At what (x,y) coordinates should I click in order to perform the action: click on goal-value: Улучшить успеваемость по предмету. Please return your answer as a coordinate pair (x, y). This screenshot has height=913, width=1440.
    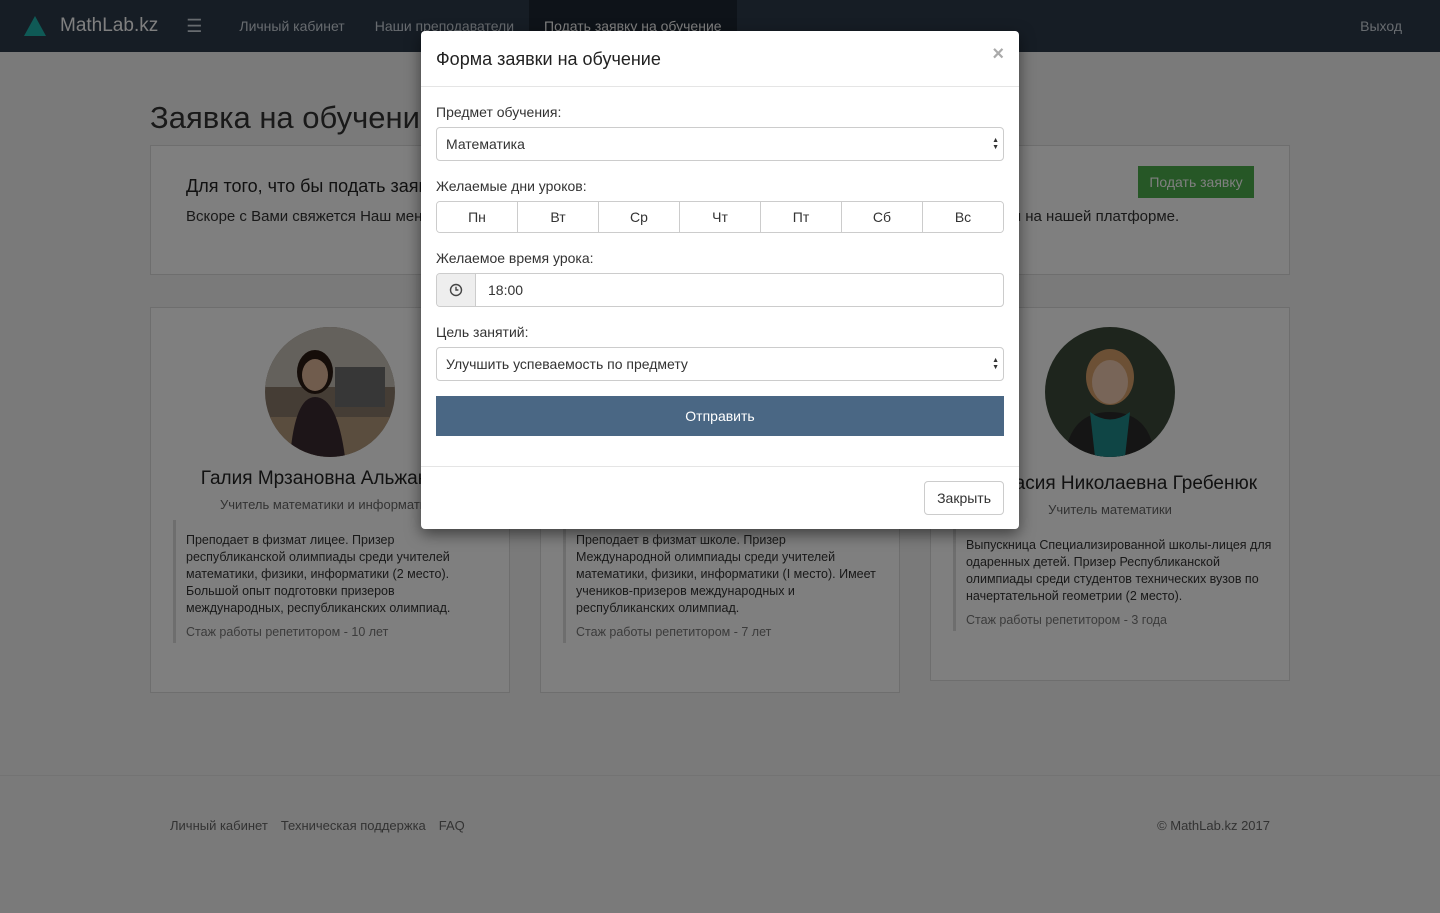
    Looking at the image, I should click on (567, 364).